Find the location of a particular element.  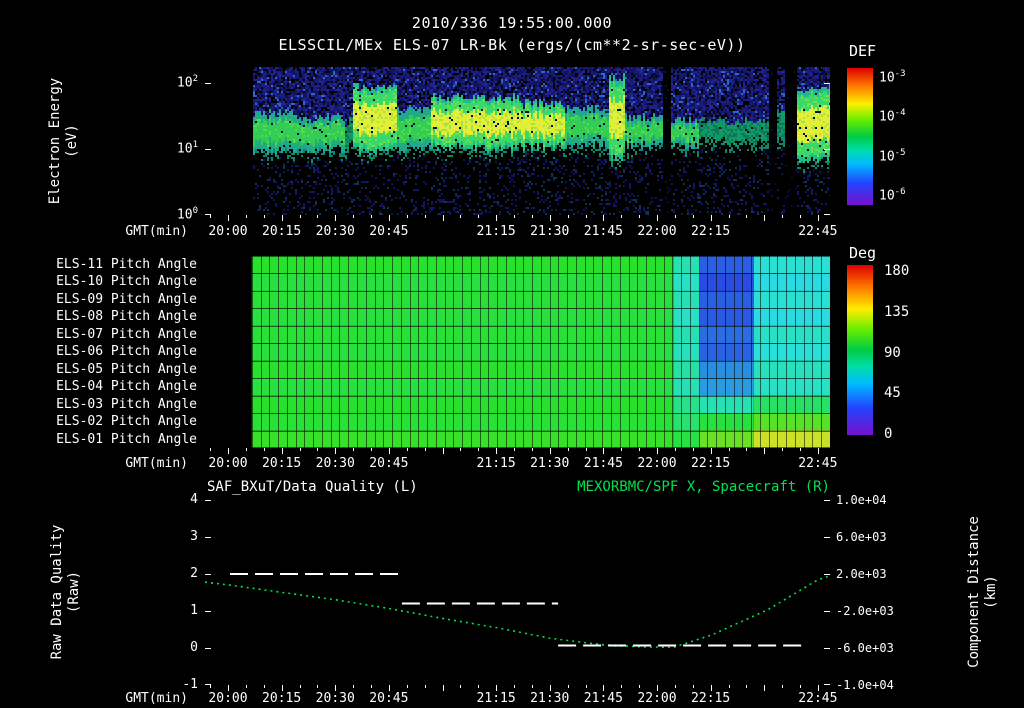

x-tick-label: 21:15 is located at coordinates (496, 698).